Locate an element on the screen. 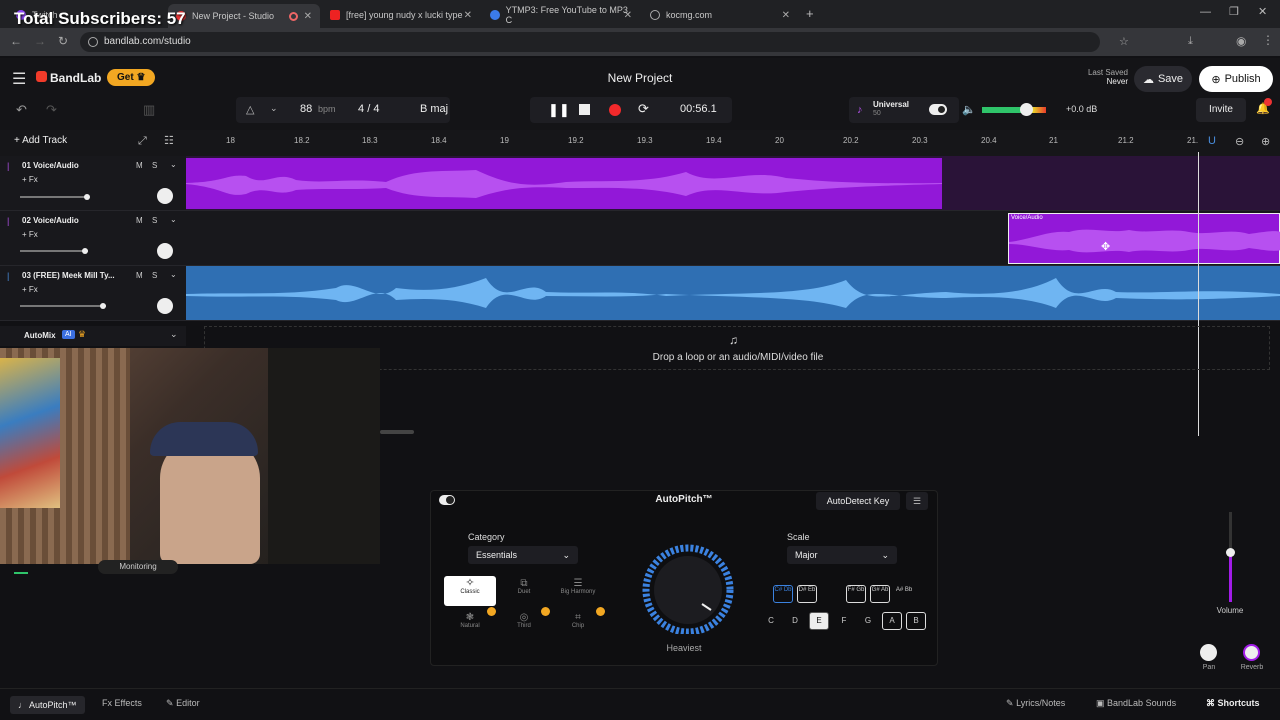 The width and height of the screenshot is (1280, 720). download-icon: ⤓ is located at coordinates (1190, 41).